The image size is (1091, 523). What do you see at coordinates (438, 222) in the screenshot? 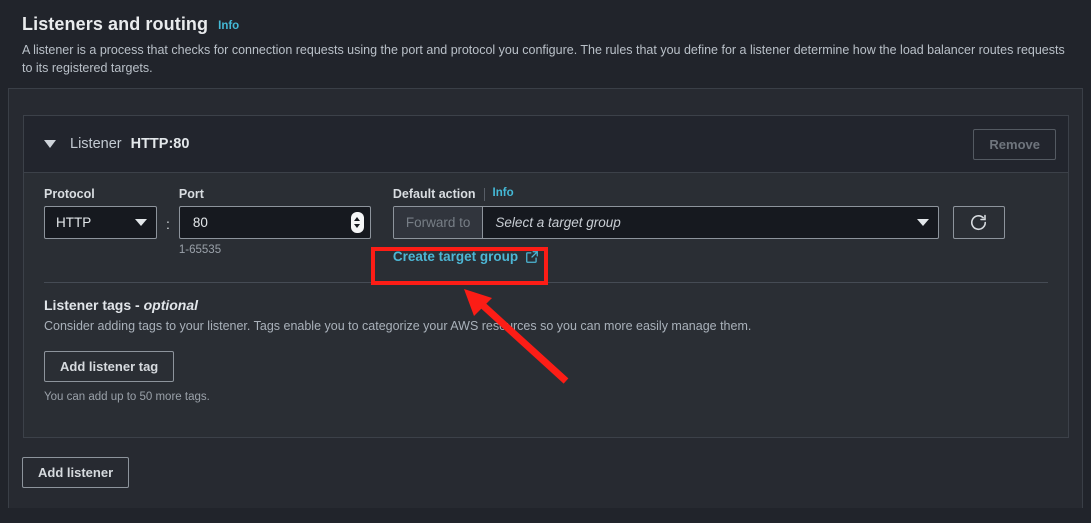
I see `forward-to-addon: Forward to` at bounding box center [438, 222].